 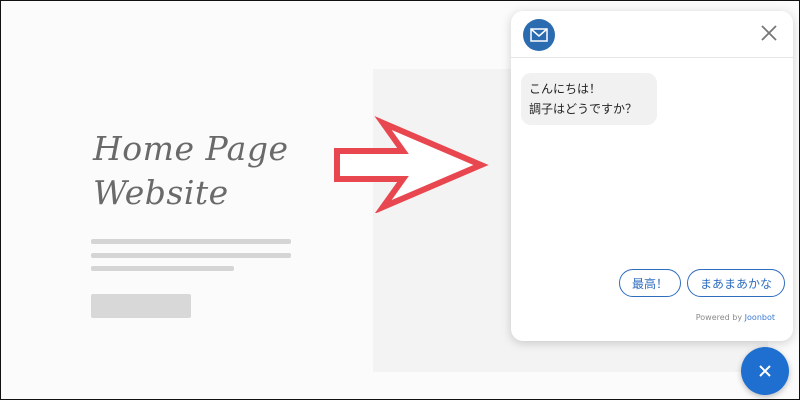 I want to click on powered-by-label: Powered by, so click(x=719, y=317).